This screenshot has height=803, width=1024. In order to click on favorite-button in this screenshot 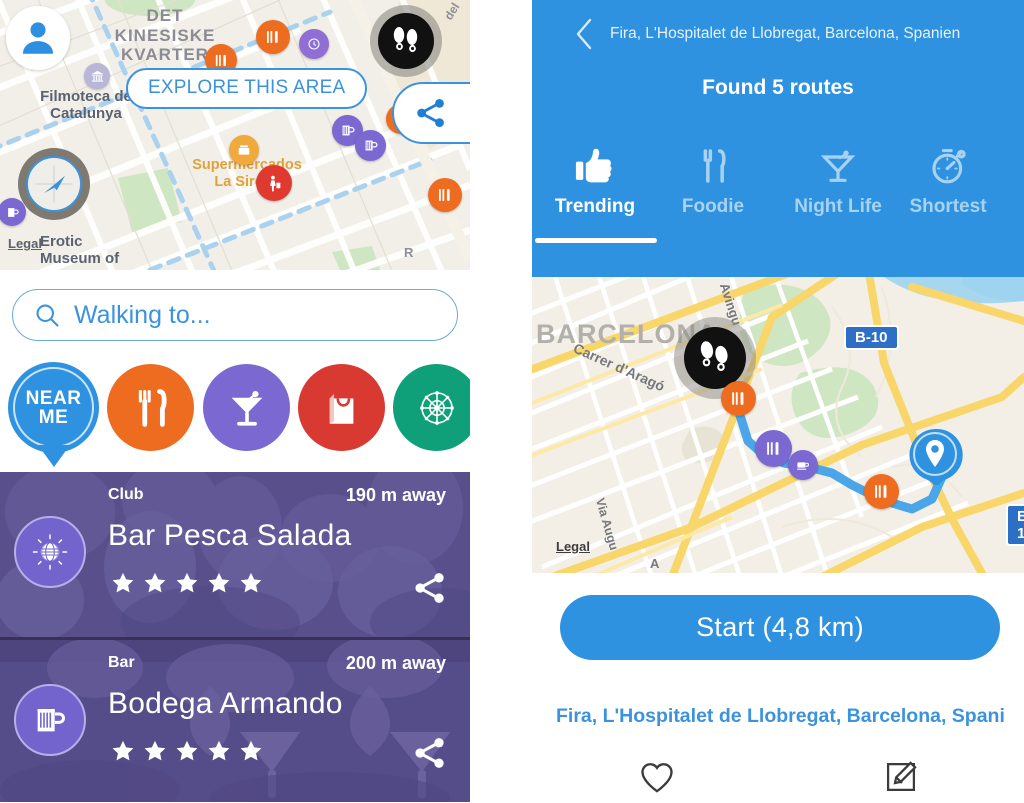, I will do `click(657, 777)`.